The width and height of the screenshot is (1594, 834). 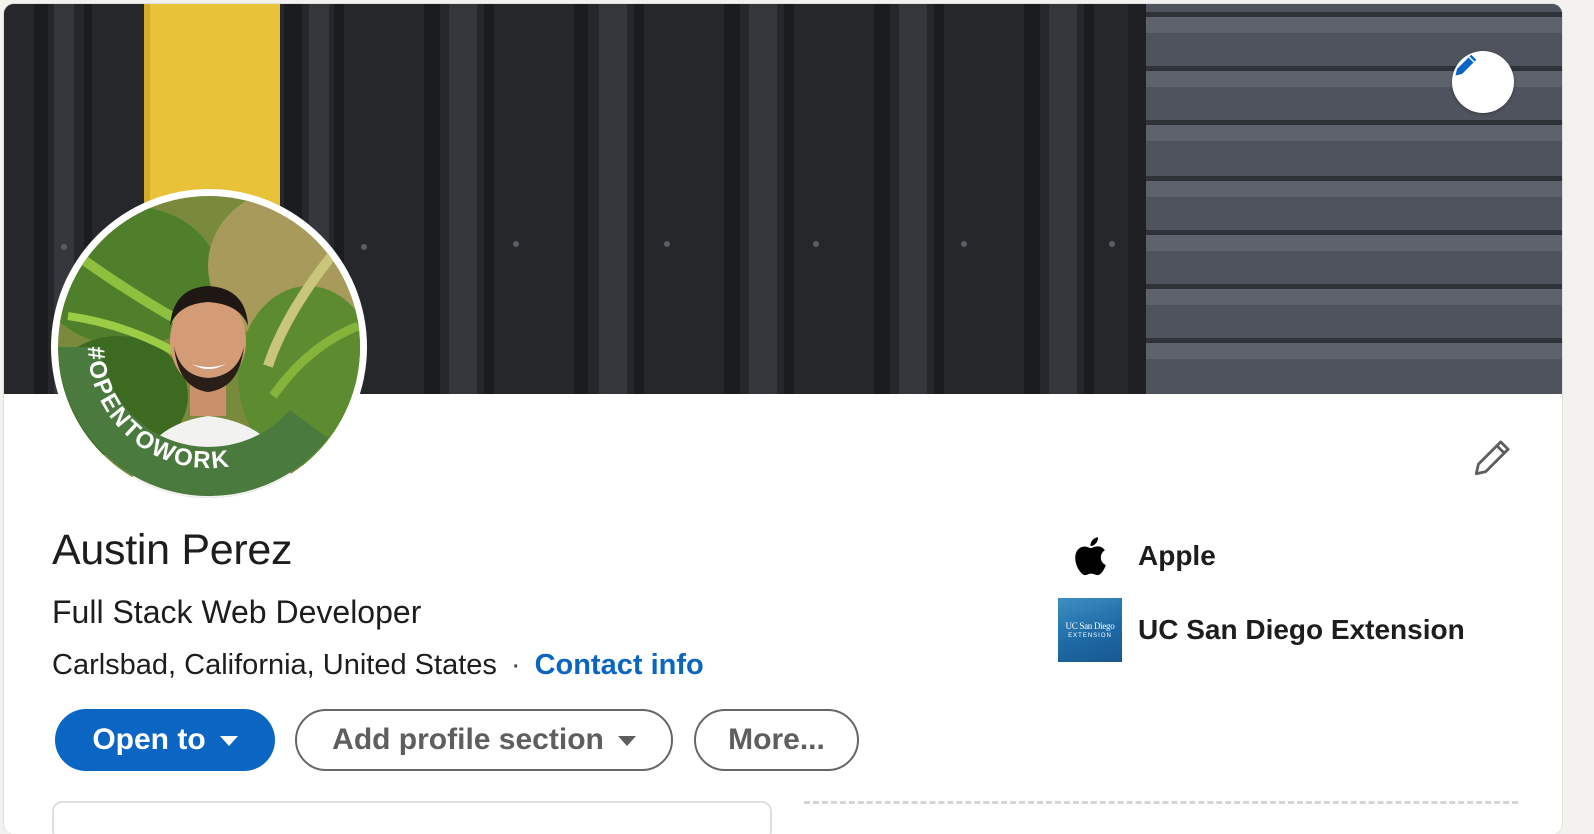 What do you see at coordinates (619, 665) in the screenshot?
I see `contact-info-link: Contact info` at bounding box center [619, 665].